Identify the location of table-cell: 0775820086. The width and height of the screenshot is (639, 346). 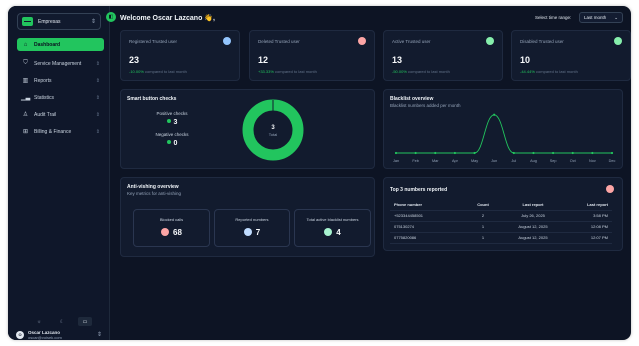
(429, 238).